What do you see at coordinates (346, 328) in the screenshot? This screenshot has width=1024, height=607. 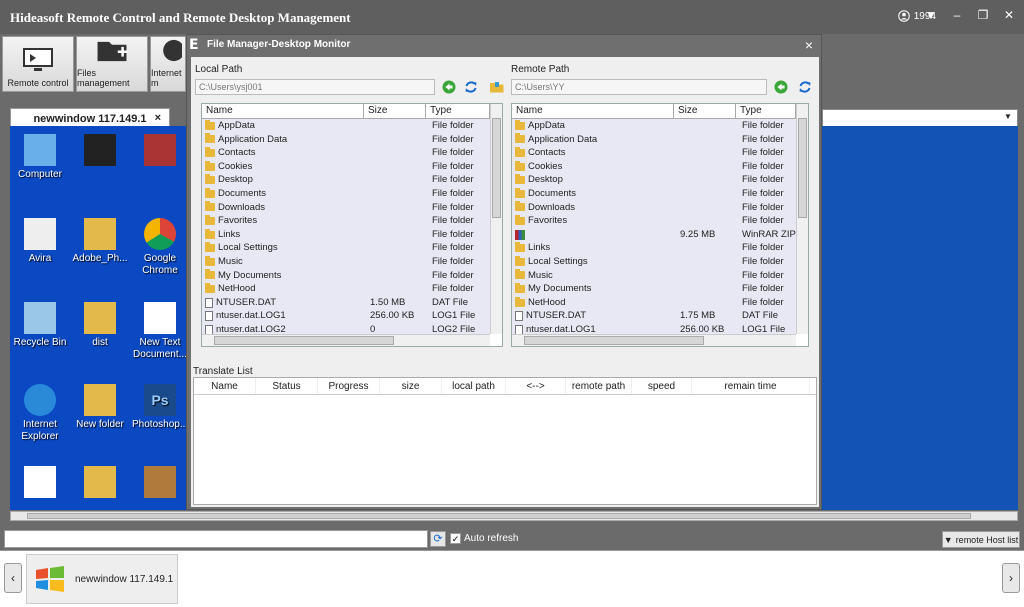 I see `file-row: ntuser.dat.LOG2 0 LOG2 File` at bounding box center [346, 328].